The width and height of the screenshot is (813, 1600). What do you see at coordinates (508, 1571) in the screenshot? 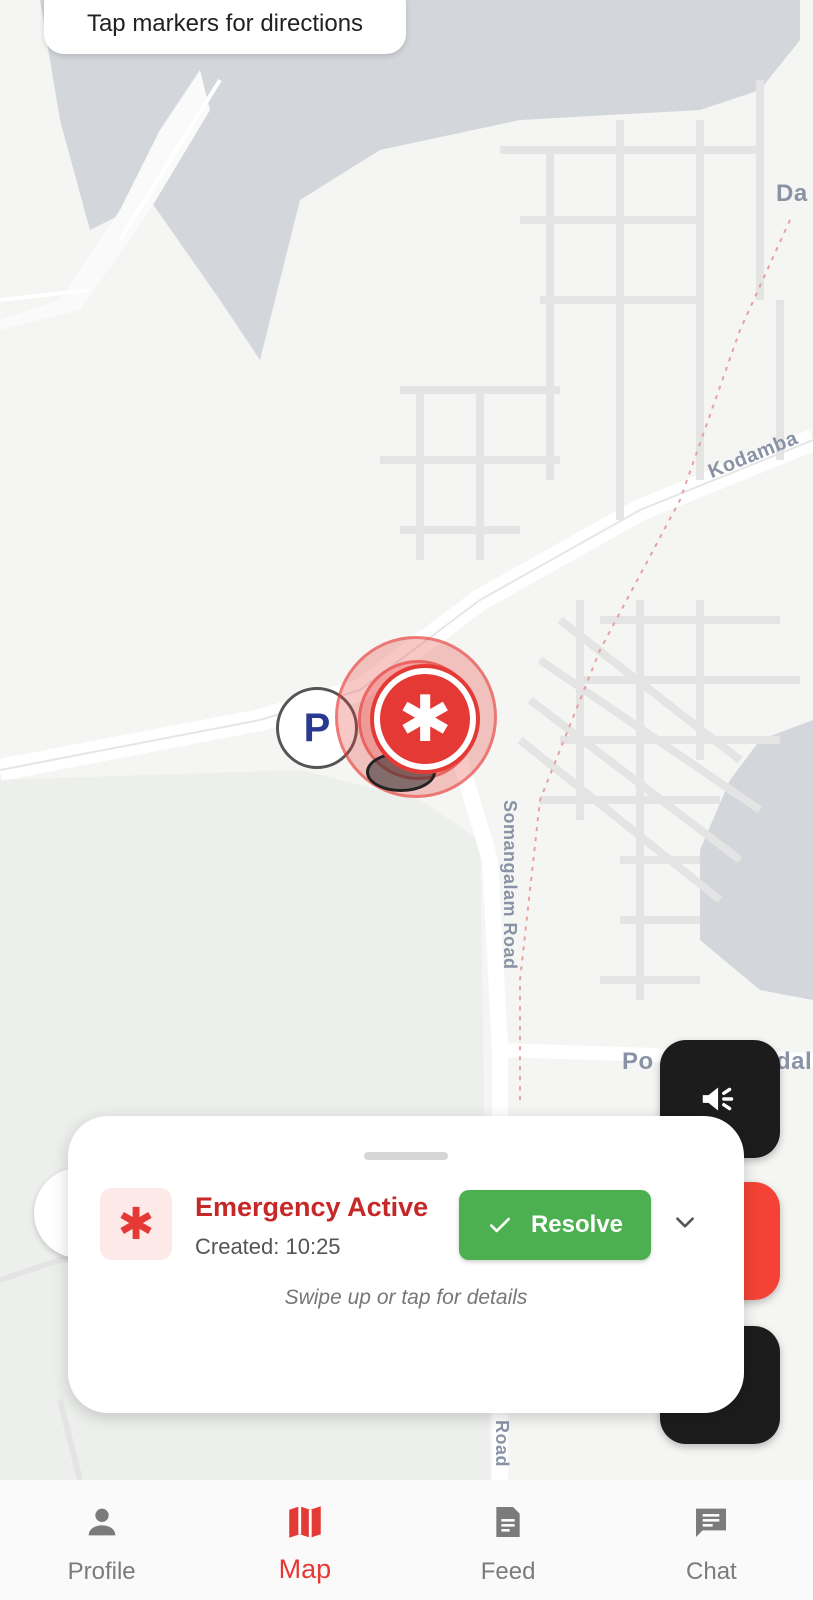
I see `nav-label-feed: Feed` at bounding box center [508, 1571].